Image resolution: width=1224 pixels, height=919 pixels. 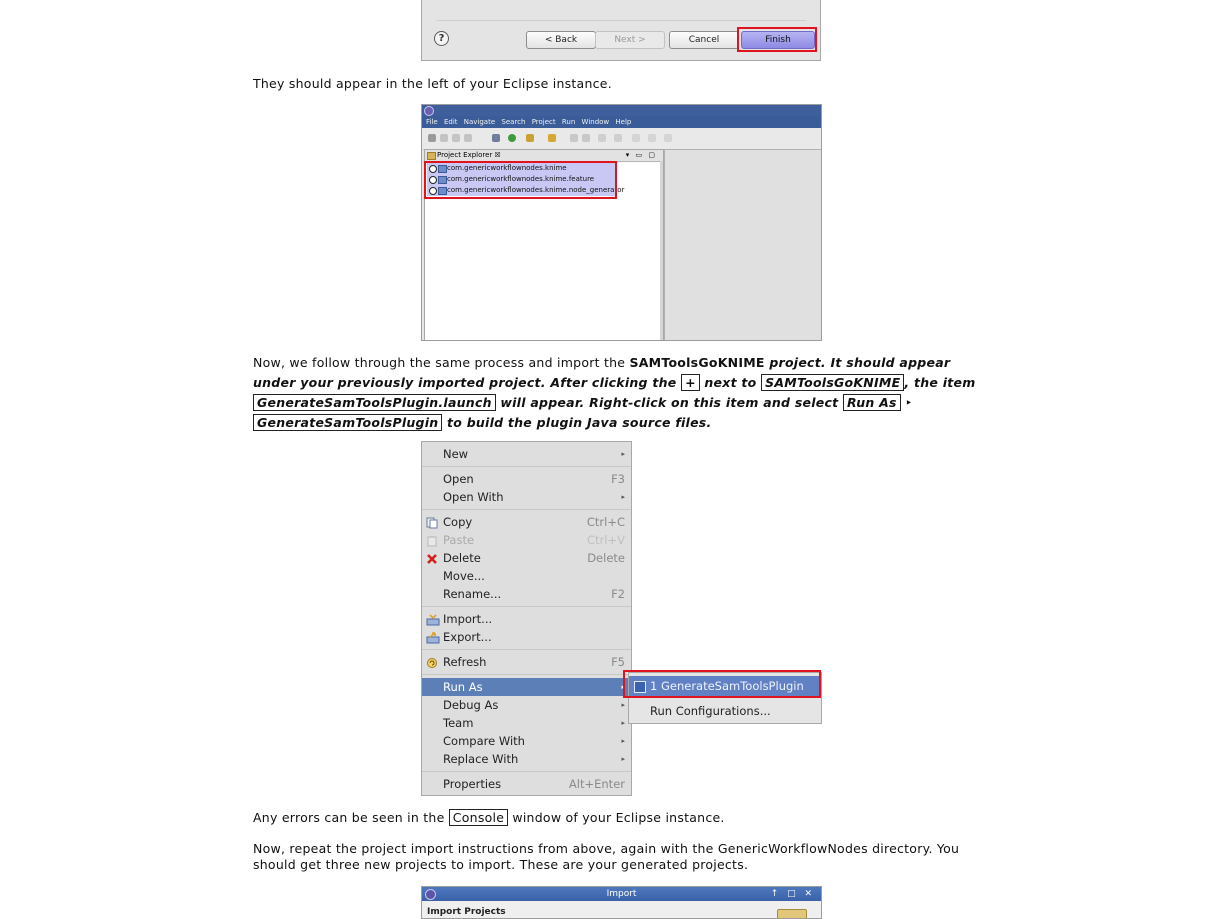 I want to click on menu-item-open: Open F3, so click(x=526, y=479).